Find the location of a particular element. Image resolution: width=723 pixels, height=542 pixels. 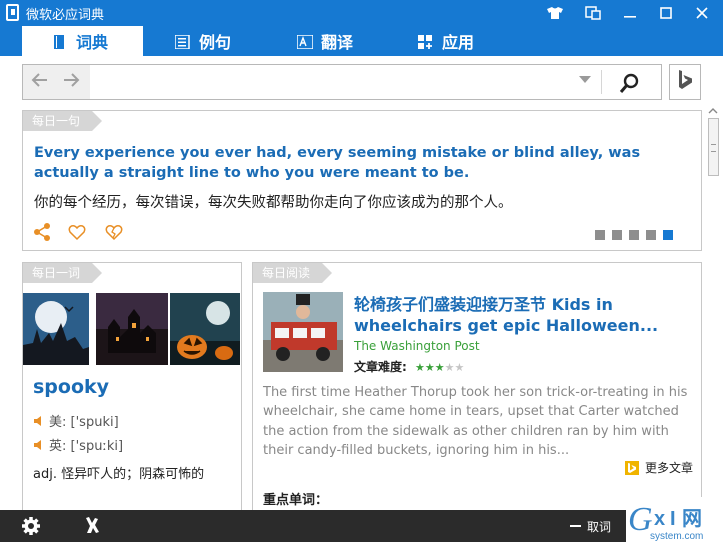

tab-bar: 词典 例句 翻译 应用 is located at coordinates (361, 41).